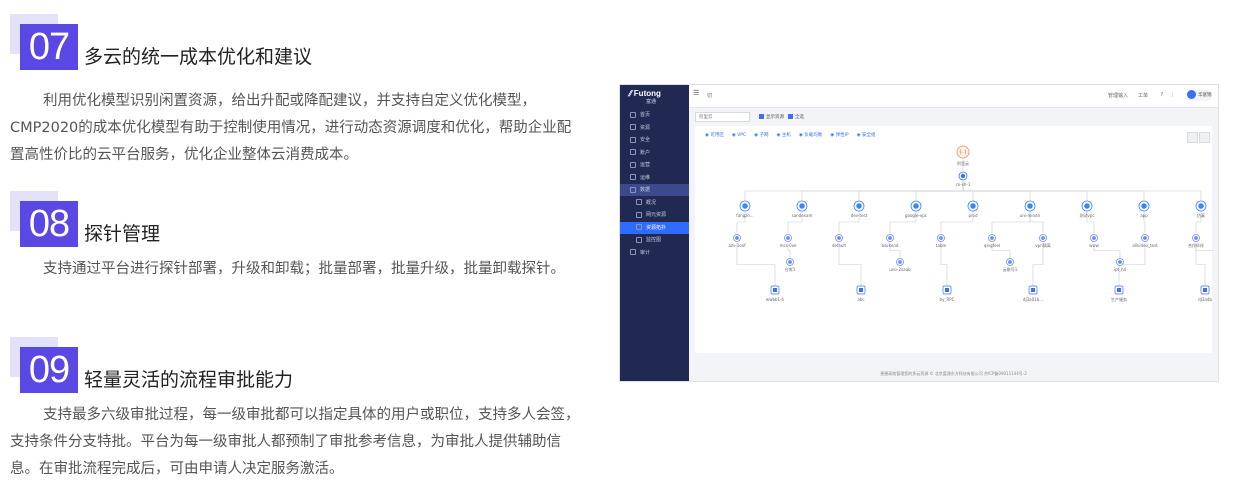 This screenshot has width=1242, height=490. Describe the element at coordinates (761, 116) in the screenshot. I see `checkbox-icon` at that location.